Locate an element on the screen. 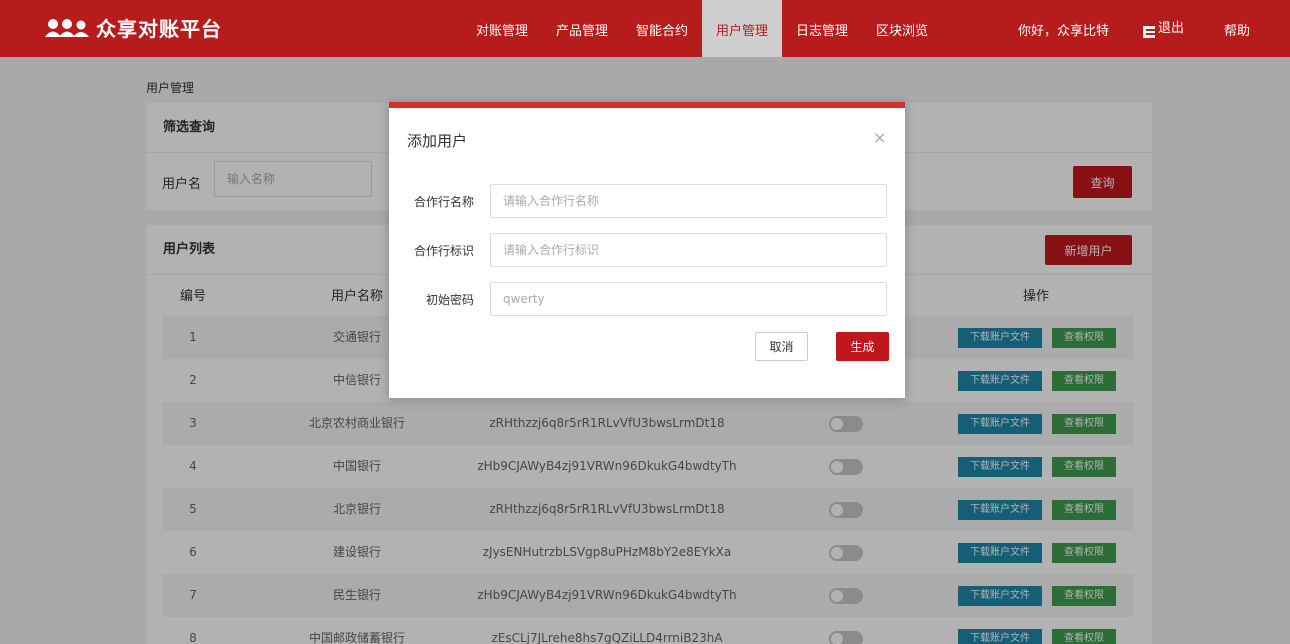 The image size is (1290, 644). nav-user-management: 用户管理 is located at coordinates (742, 28).